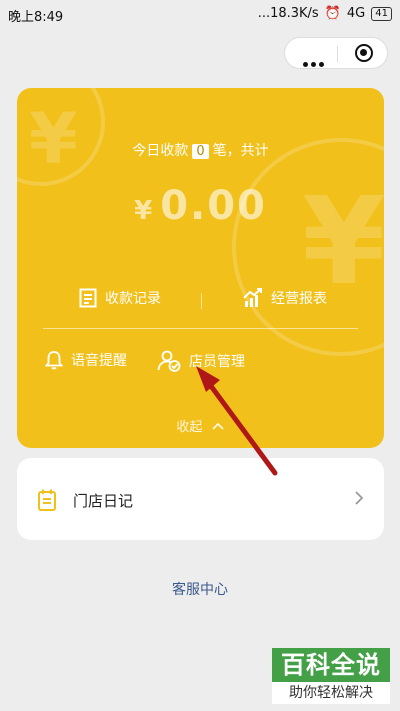  Describe the element at coordinates (331, 693) in the screenshot. I see `watermark-subtitle: 助你轻松解决` at that location.